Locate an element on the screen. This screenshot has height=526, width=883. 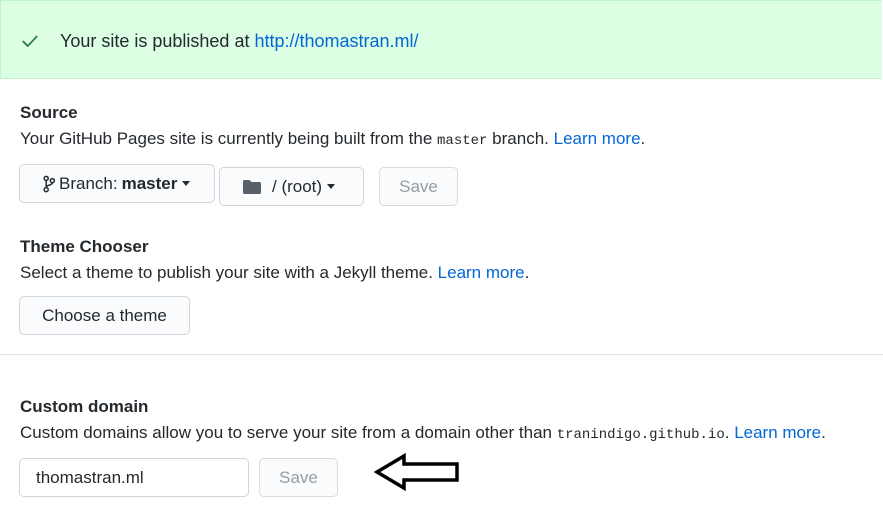
branch-label-prefix: Branch: is located at coordinates (88, 183).